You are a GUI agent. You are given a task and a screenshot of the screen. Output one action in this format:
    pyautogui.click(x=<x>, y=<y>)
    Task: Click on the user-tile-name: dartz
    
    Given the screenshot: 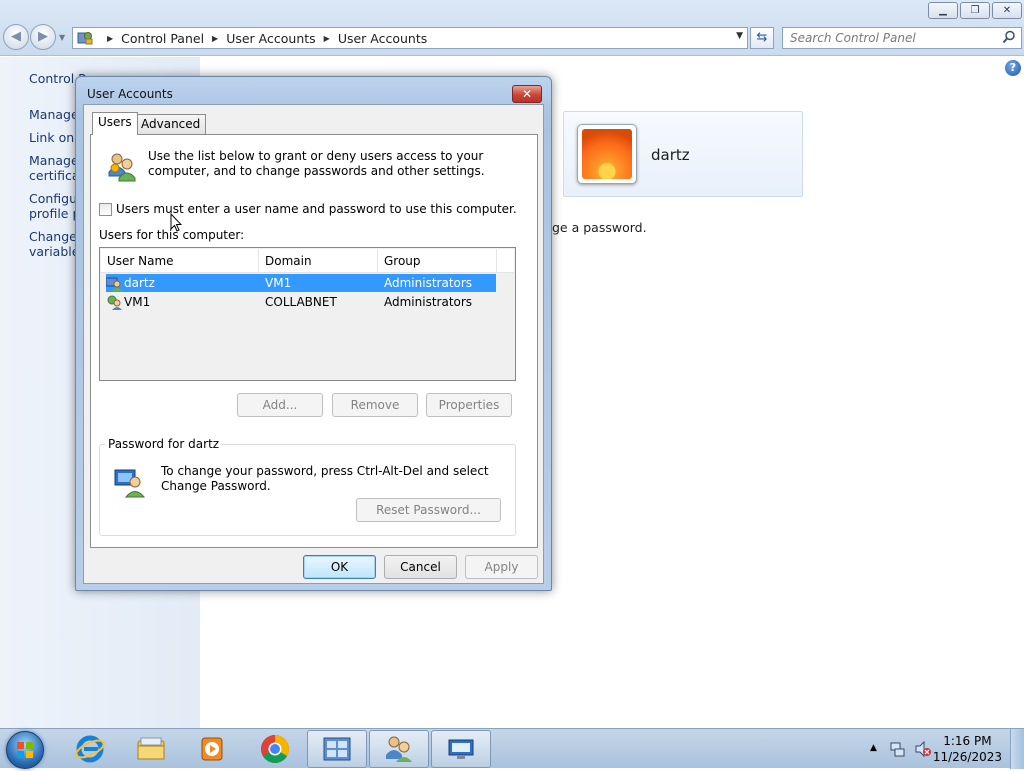 What is the action you would take?
    pyautogui.click(x=670, y=155)
    